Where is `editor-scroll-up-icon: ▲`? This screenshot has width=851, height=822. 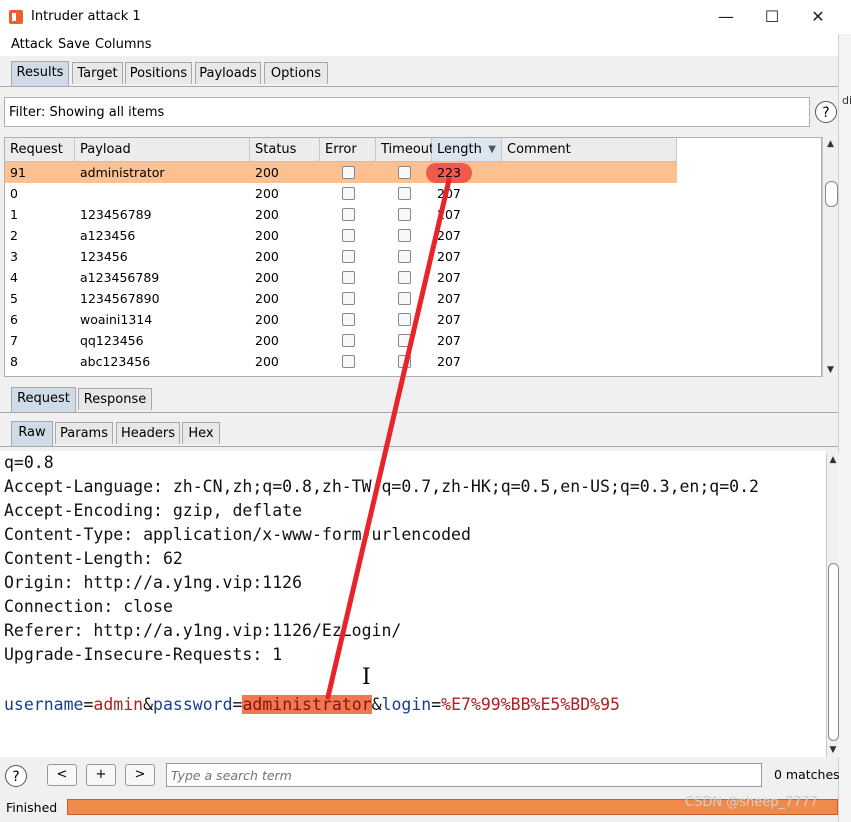 editor-scroll-up-icon: ▲ is located at coordinates (833, 460).